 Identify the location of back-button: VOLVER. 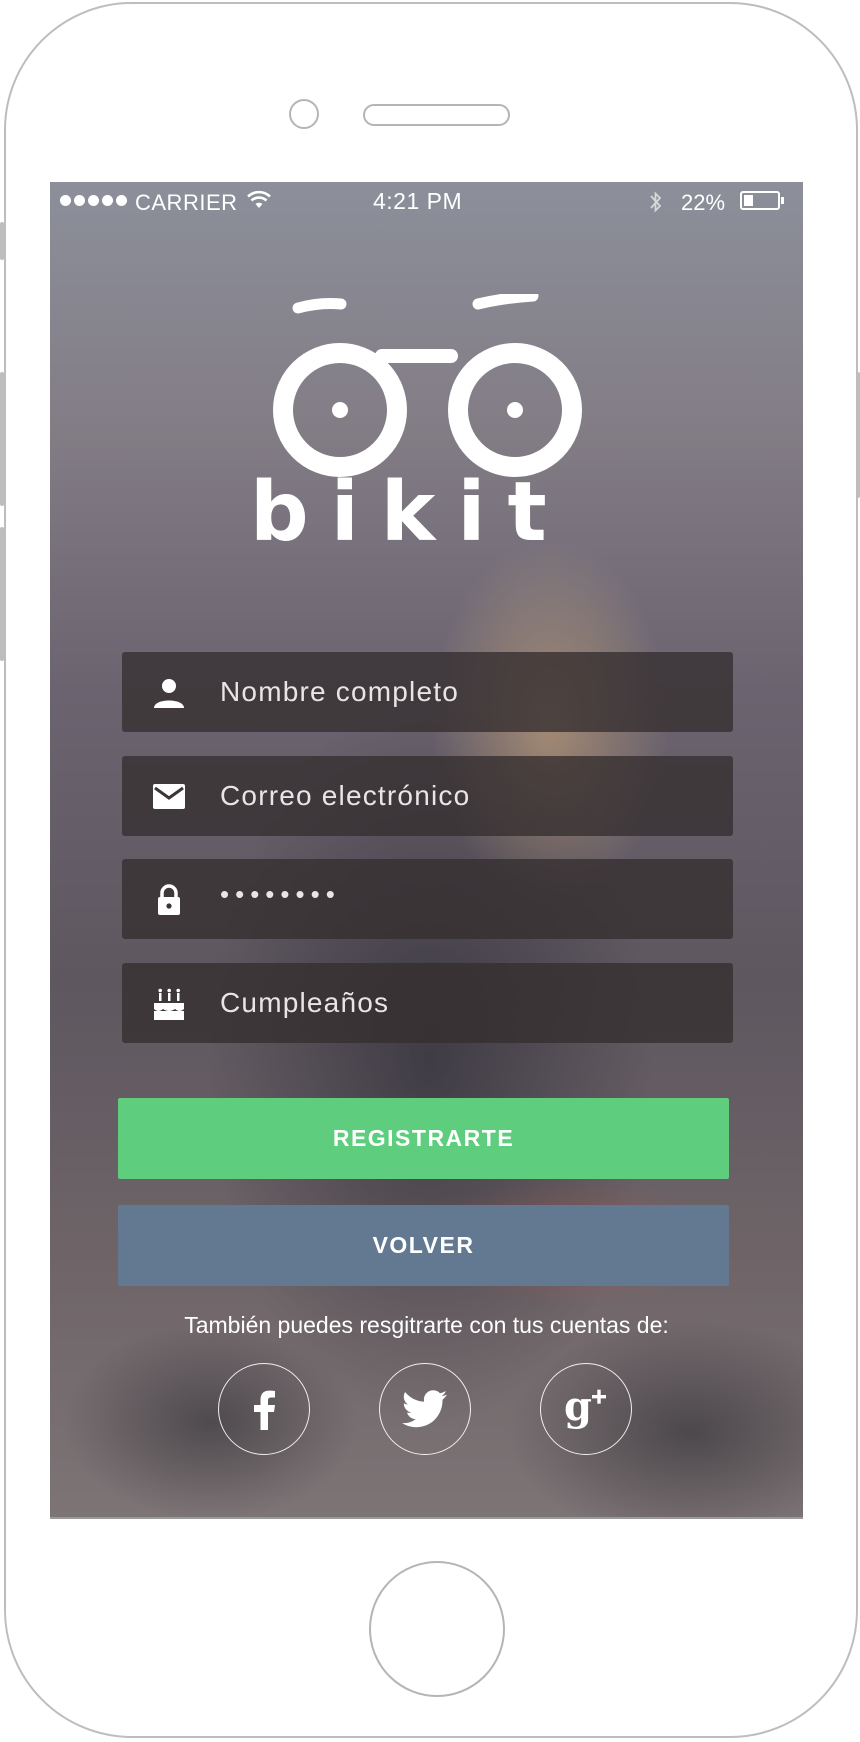
(423, 1245).